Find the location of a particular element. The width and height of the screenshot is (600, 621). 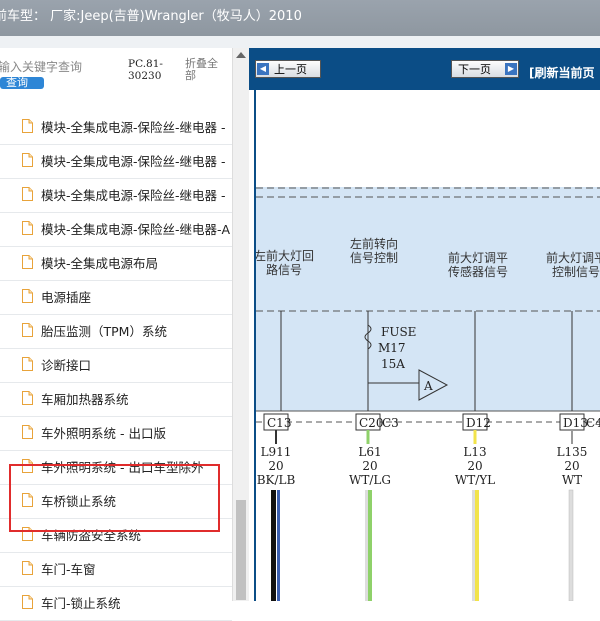

signal-label: 信号控制 is located at coordinates (374, 258).